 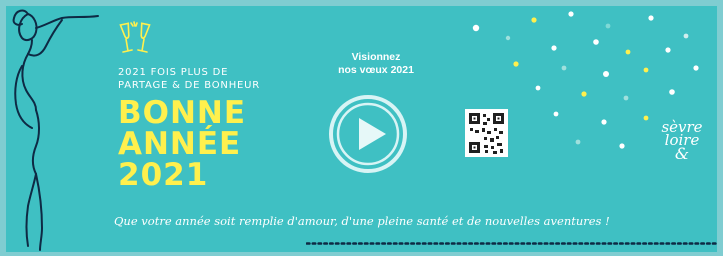 What do you see at coordinates (376, 57) in the screenshot?
I see `watch-label-line-1: Visionnez` at bounding box center [376, 57].